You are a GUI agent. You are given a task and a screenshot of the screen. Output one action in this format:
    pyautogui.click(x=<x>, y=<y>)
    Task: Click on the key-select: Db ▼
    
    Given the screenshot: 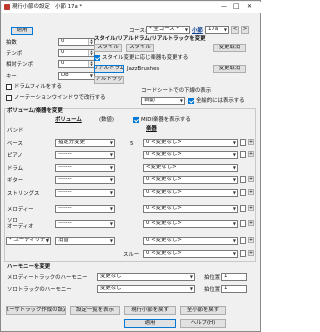 What is the action you would take?
    pyautogui.click(x=76, y=76)
    